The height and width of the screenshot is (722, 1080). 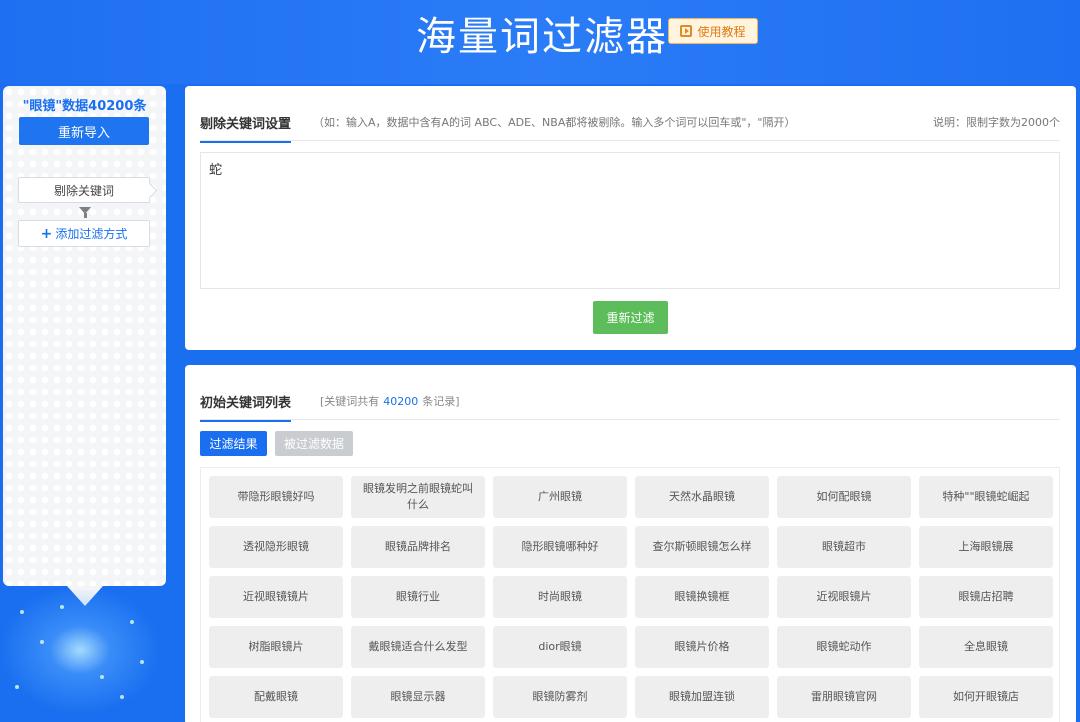 I want to click on keyword-item: 眼镜店招聘, so click(x=986, y=597).